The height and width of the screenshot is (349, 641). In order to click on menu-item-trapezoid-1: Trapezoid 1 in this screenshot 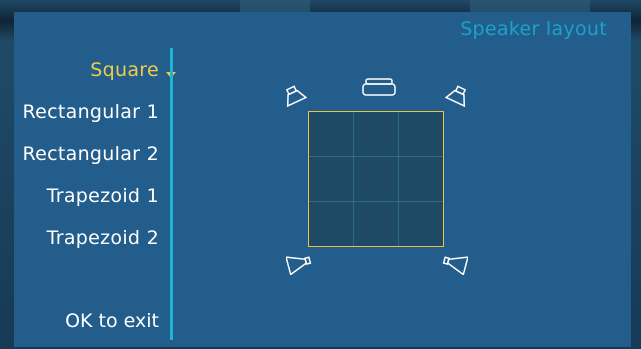, I will do `click(103, 196)`.